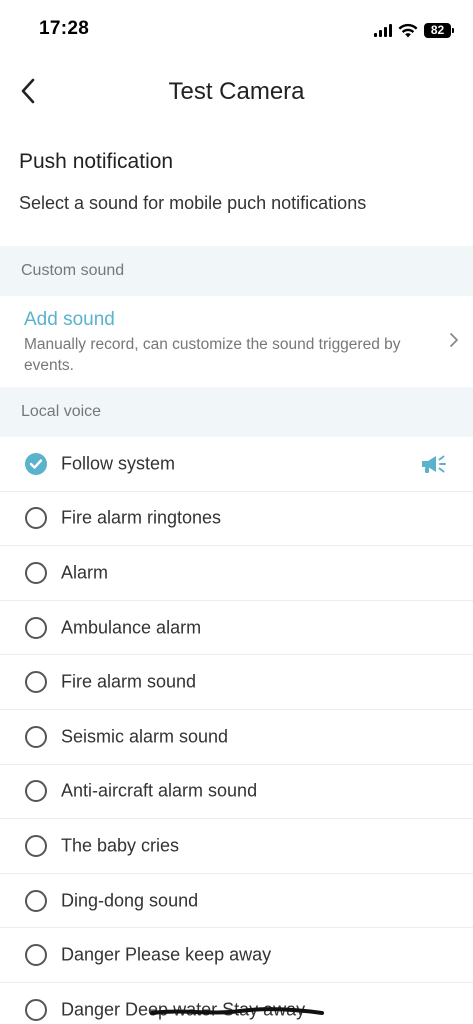 This screenshot has height=1024, width=473. What do you see at coordinates (69, 319) in the screenshot?
I see `add-sound-title: Add sound` at bounding box center [69, 319].